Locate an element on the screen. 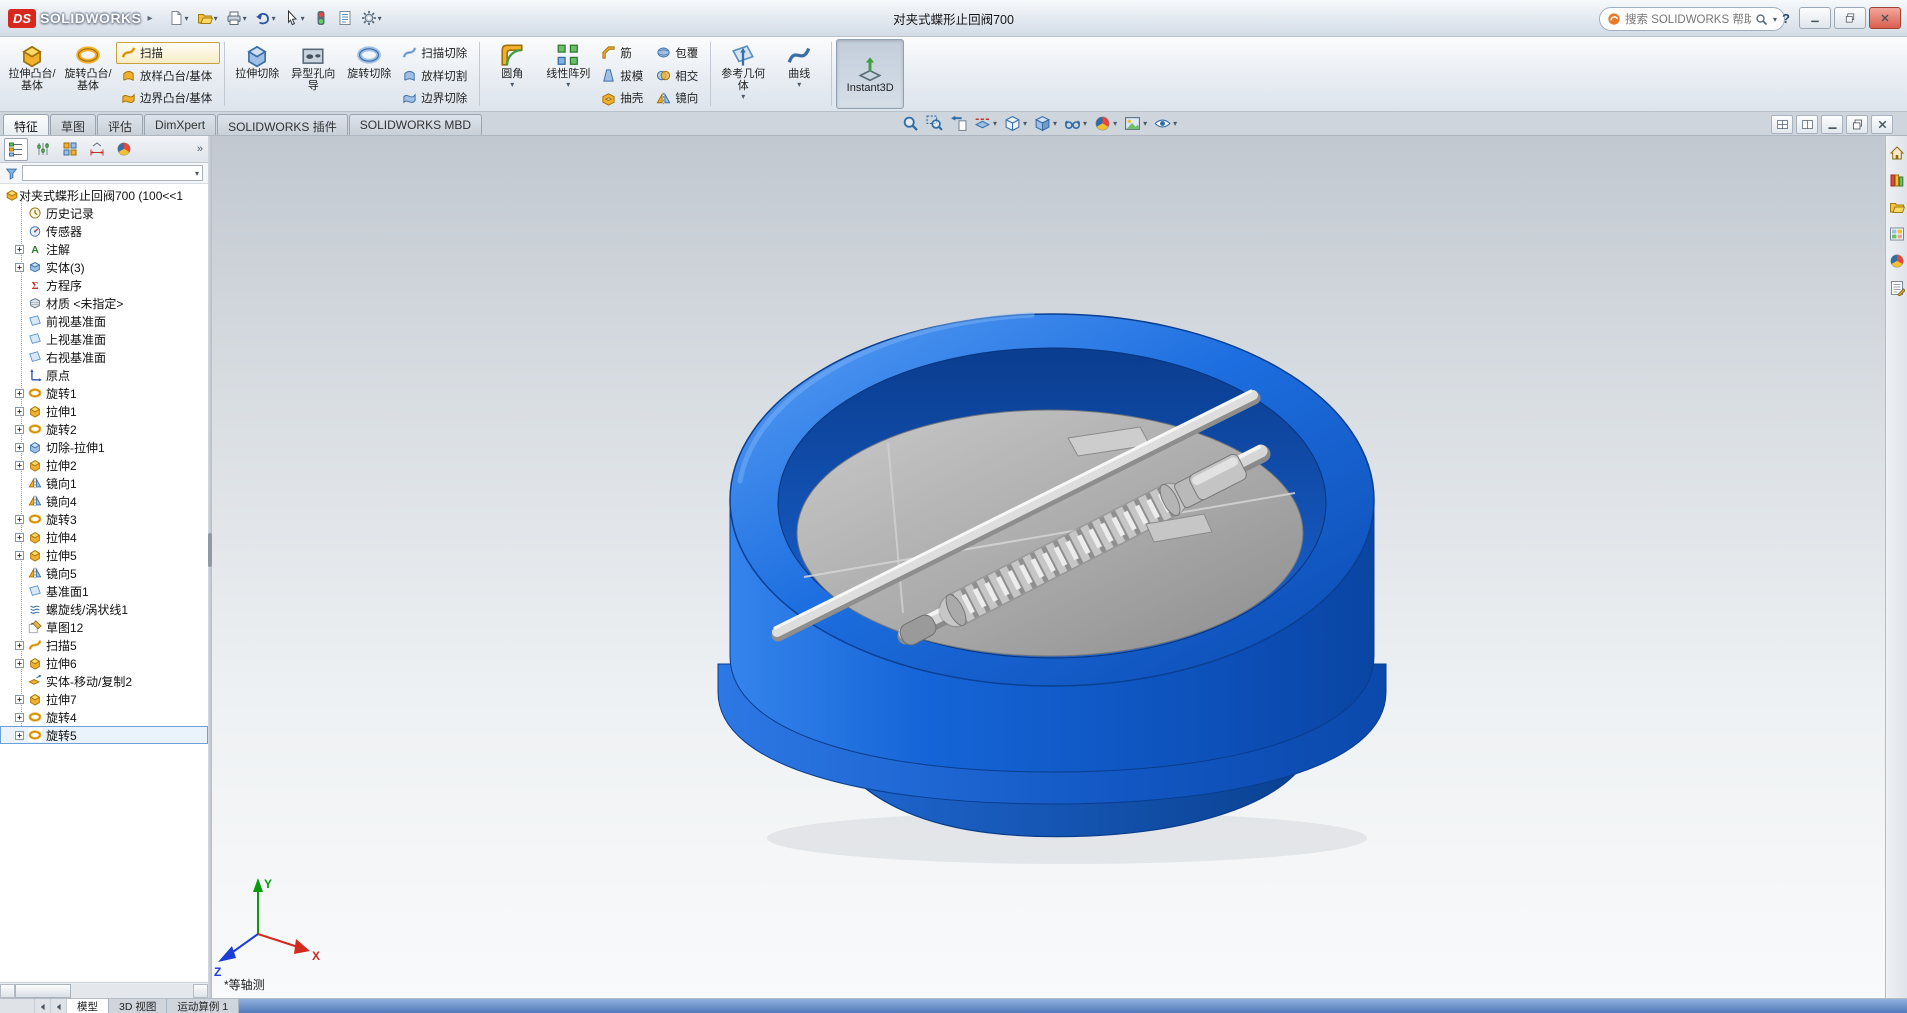  ribbon-tab-0: 特征 is located at coordinates (26, 124).